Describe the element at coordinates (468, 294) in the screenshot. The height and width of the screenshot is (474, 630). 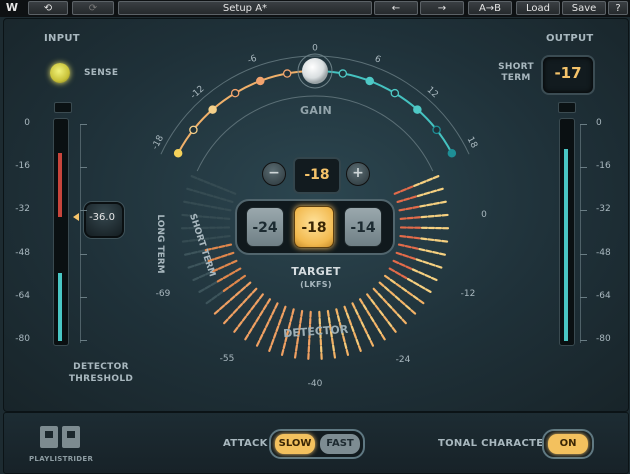
I see `detector-scale-label: -12` at that location.